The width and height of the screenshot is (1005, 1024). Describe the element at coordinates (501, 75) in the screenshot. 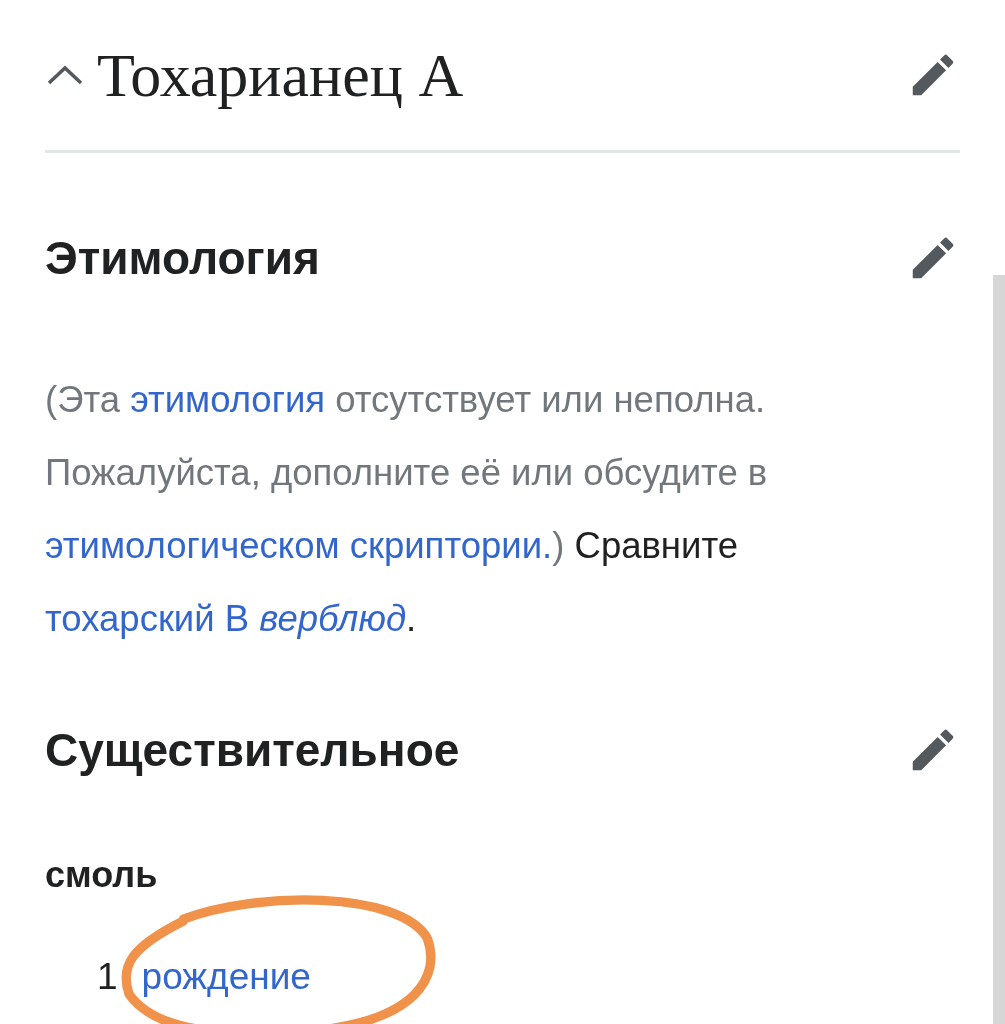

I see `section-title: Тохарианец A` at that location.